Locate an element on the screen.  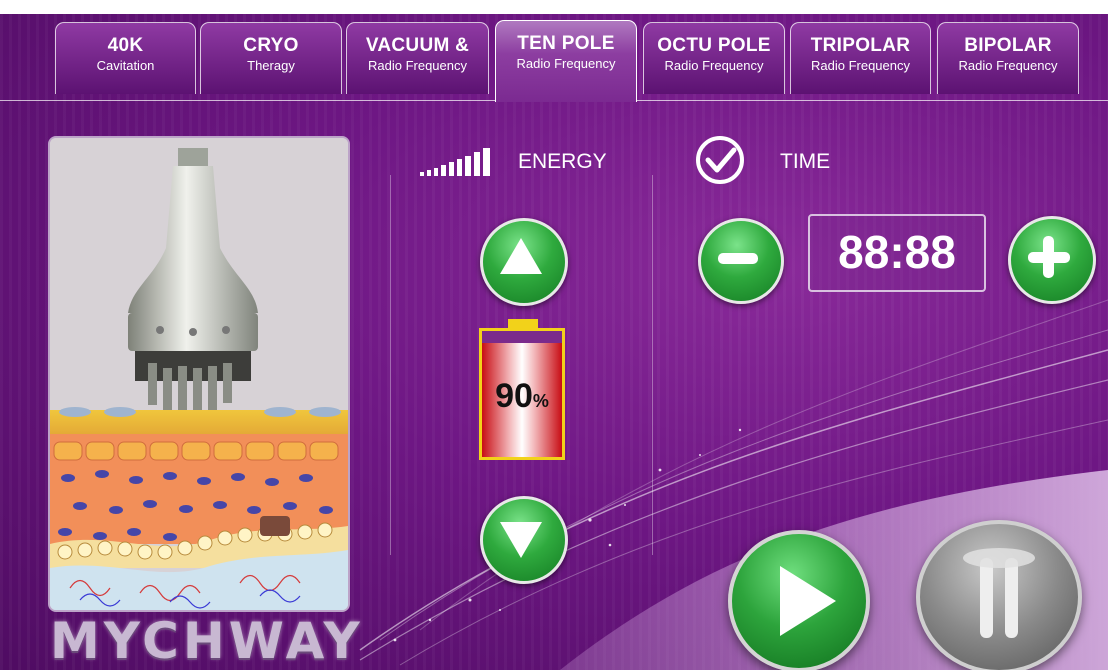
tab-subtitle: Radio Frequency is located at coordinates (566, 63).